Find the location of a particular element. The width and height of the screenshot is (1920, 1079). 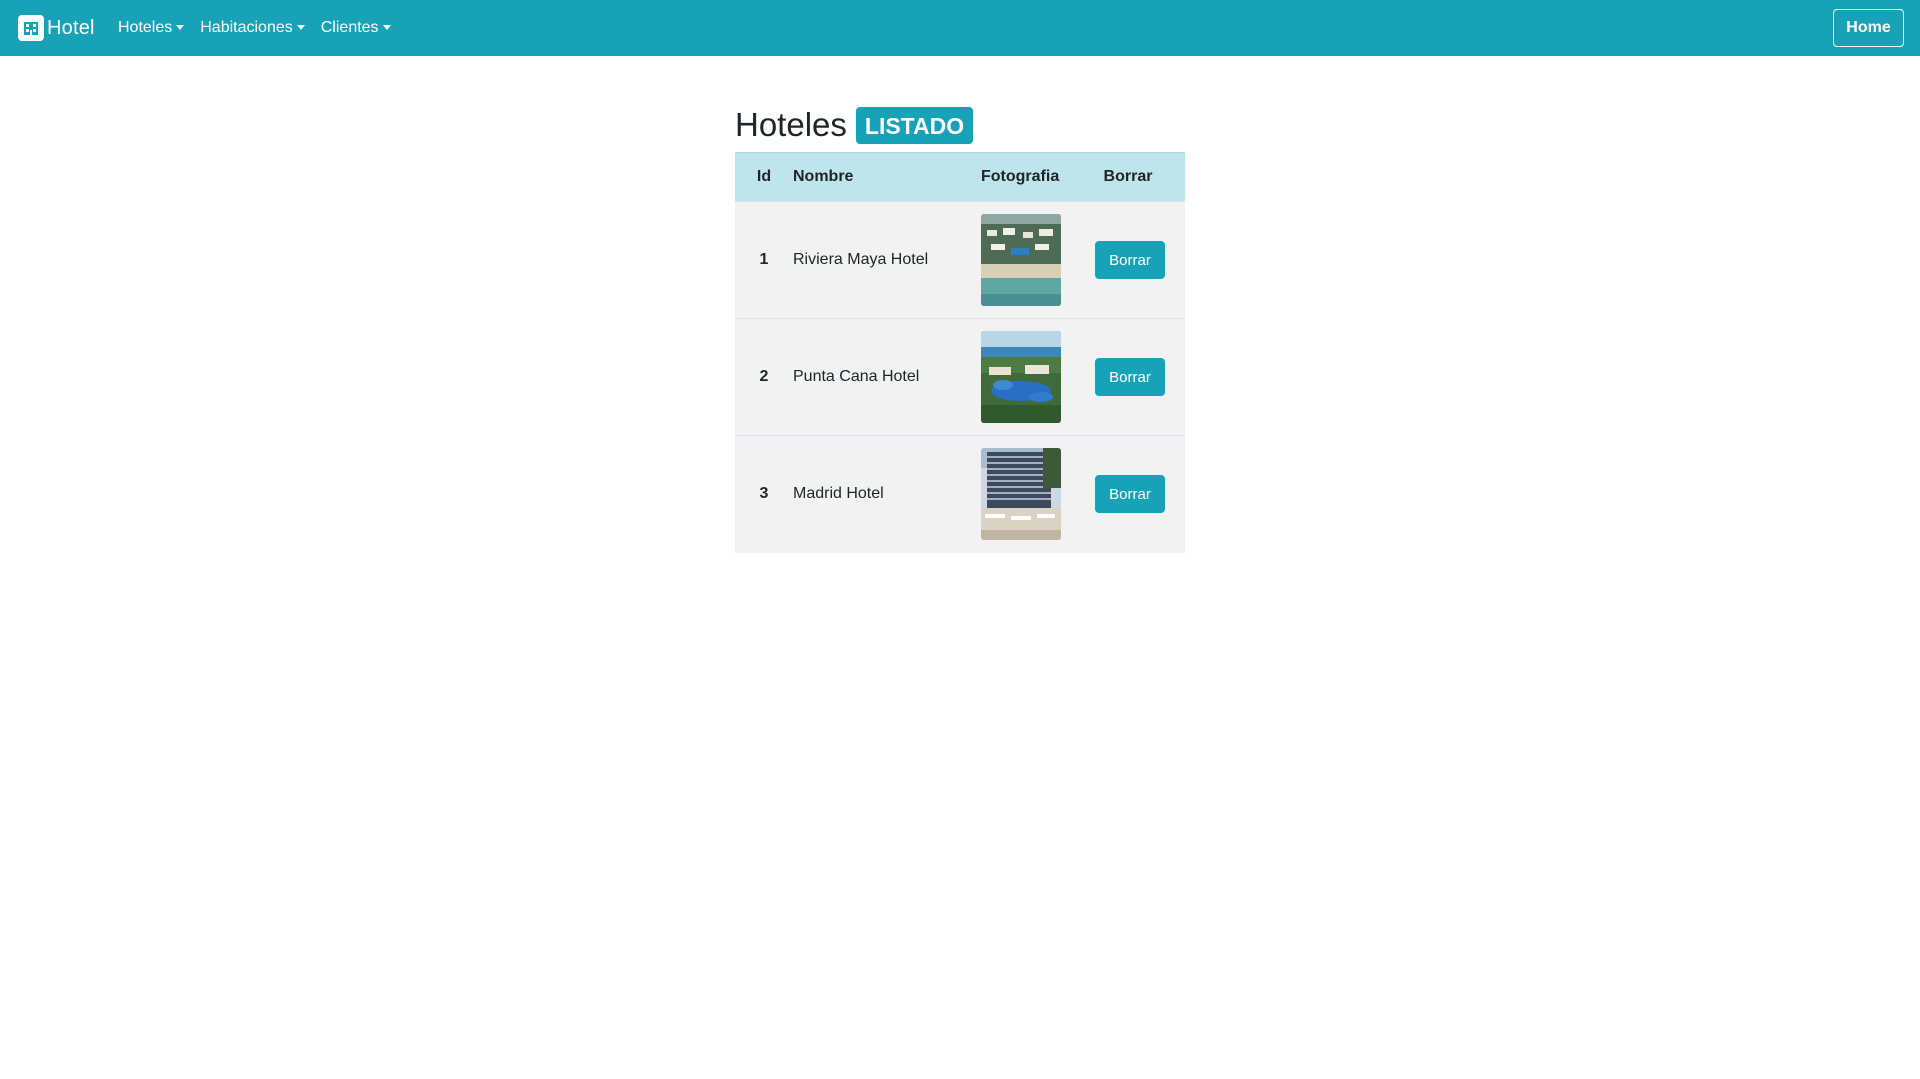

nav-dropdown-label: Habitaciones is located at coordinates (246, 27).